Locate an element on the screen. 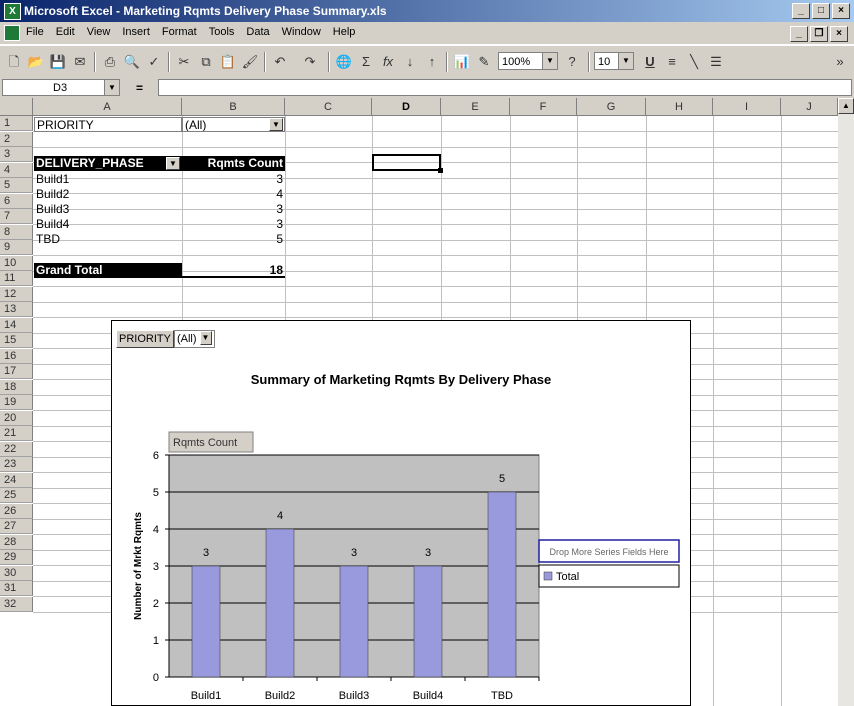 The width and height of the screenshot is (854, 706). paste-icon: 📋 is located at coordinates (228, 62).